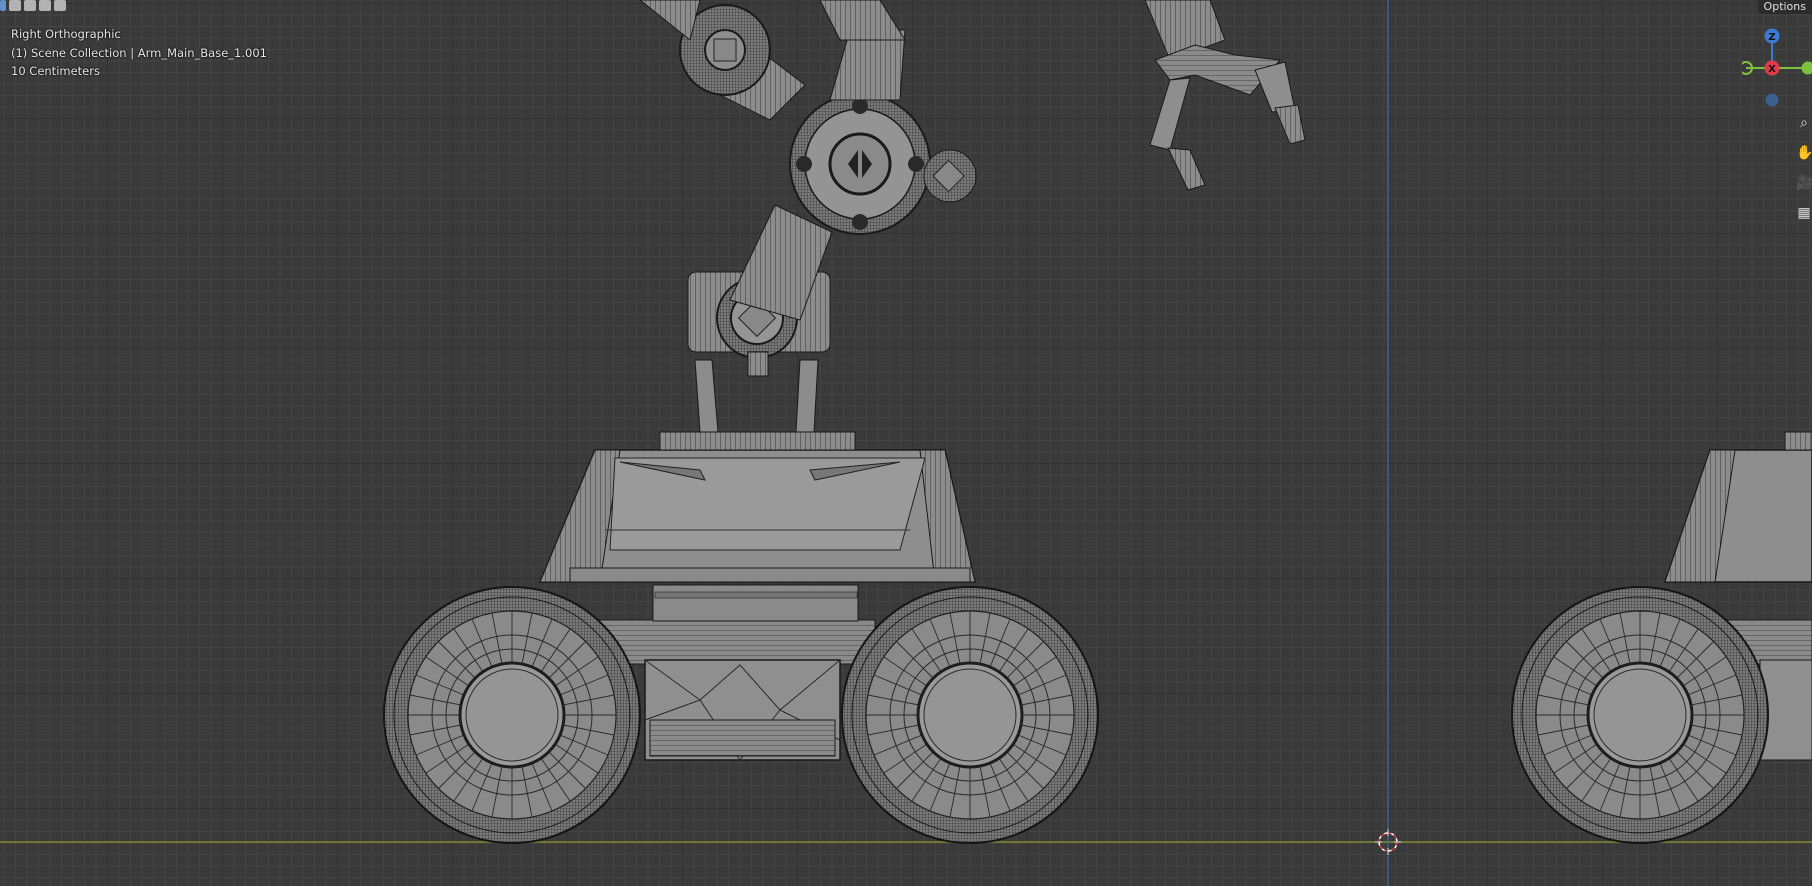 The image size is (1812, 886). What do you see at coordinates (1804, 213) in the screenshot?
I see `grid-icon: ▦` at bounding box center [1804, 213].